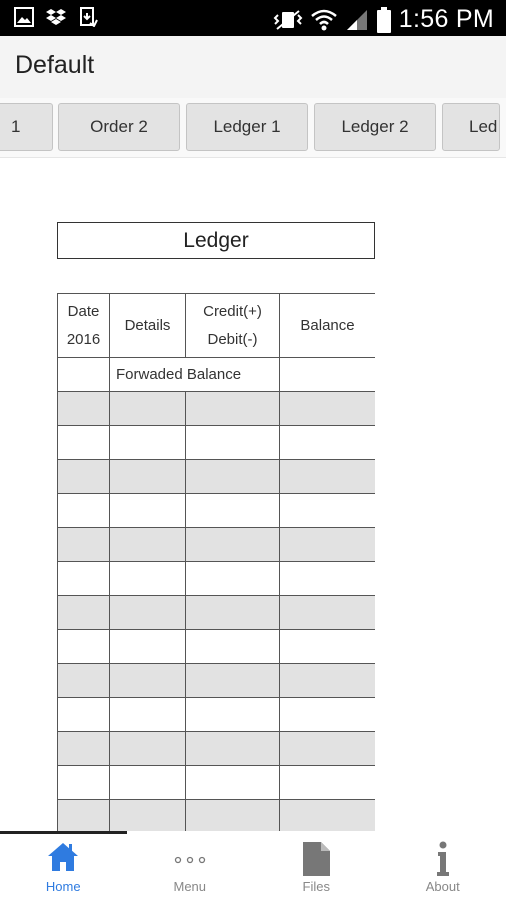 This screenshot has width=506, height=900. I want to click on nav-about: About, so click(443, 867).